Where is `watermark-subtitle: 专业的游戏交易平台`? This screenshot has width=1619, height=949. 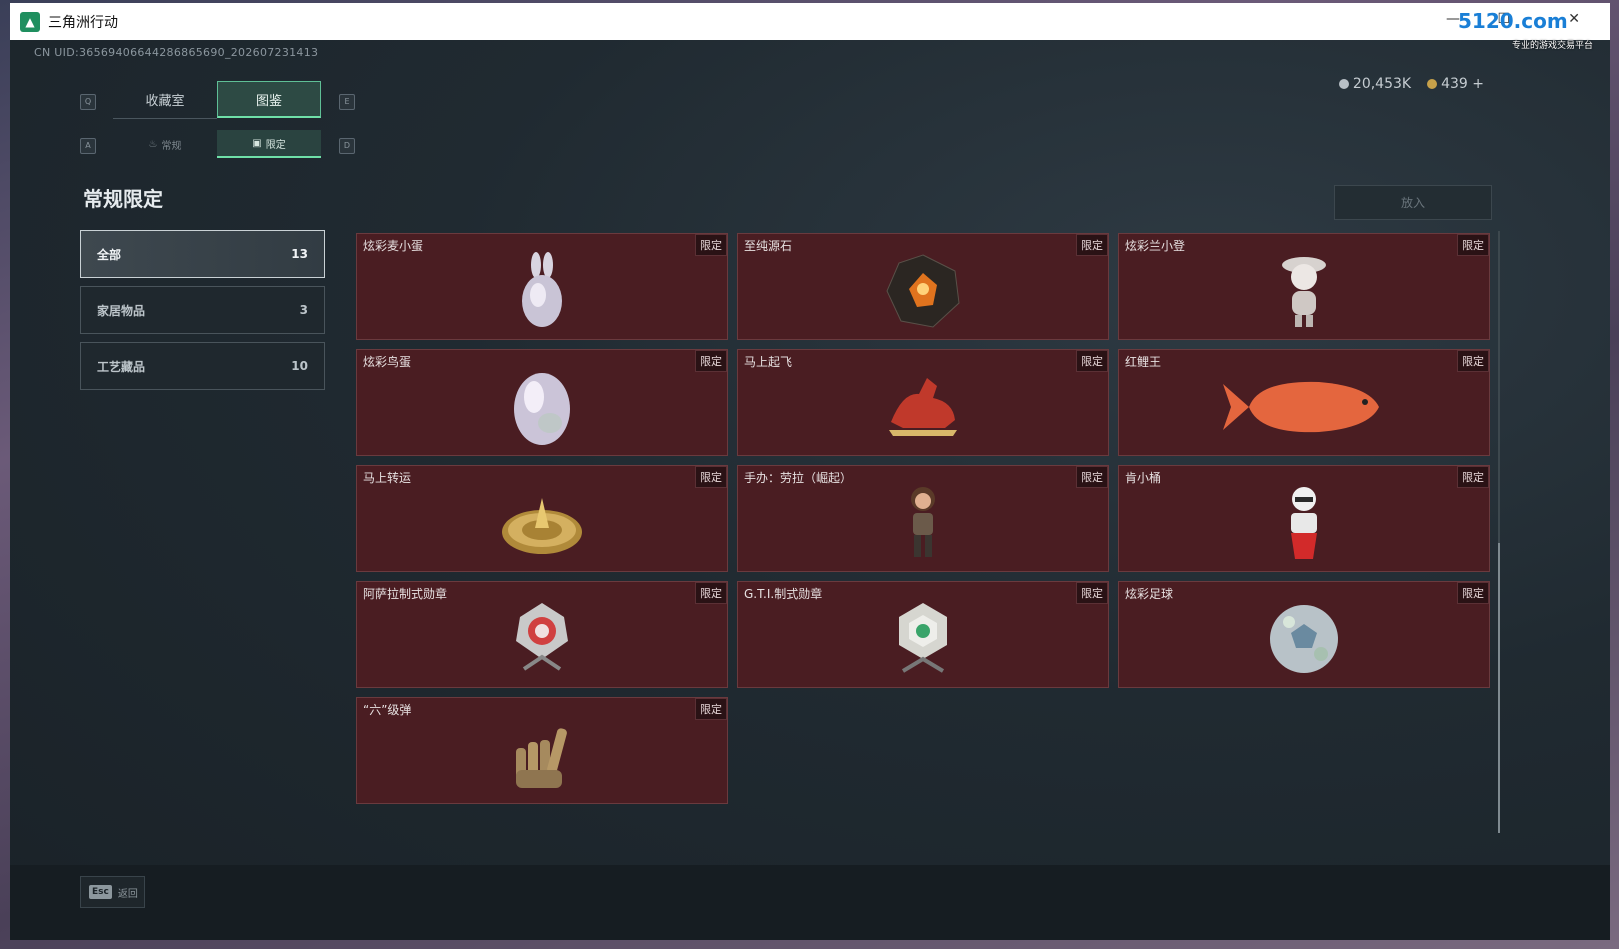 watermark-subtitle: 专业的游戏交易平台 is located at coordinates (1553, 46).